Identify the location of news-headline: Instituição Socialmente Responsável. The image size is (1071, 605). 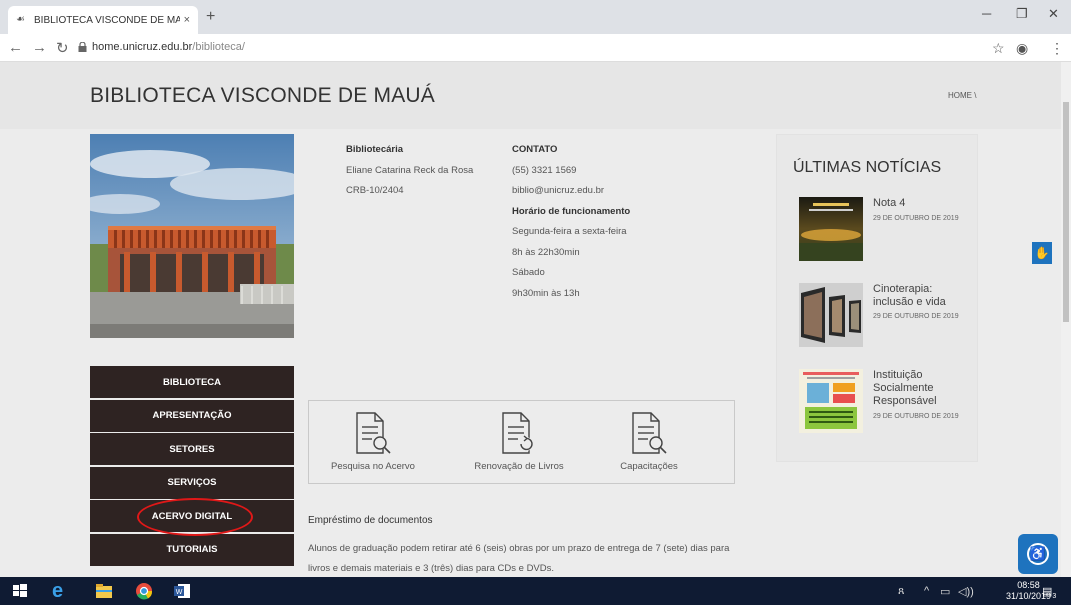
(918, 388).